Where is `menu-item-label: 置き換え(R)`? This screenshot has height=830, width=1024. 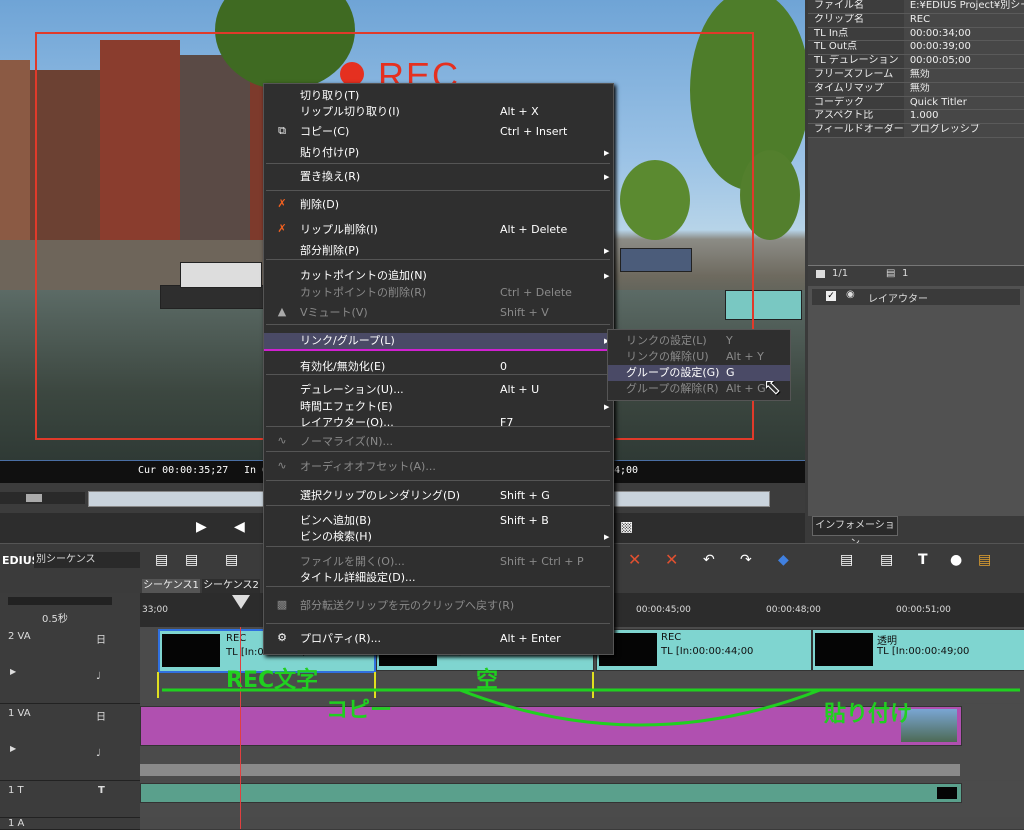 menu-item-label: 置き換え(R) is located at coordinates (330, 176).